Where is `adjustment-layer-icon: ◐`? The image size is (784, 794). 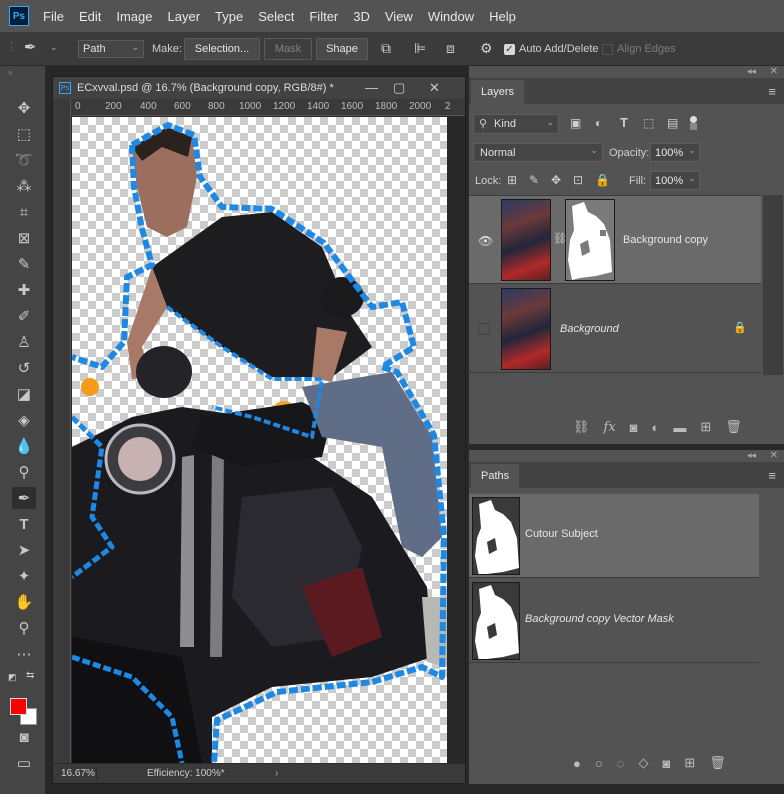 adjustment-layer-icon: ◐ is located at coordinates (656, 427).